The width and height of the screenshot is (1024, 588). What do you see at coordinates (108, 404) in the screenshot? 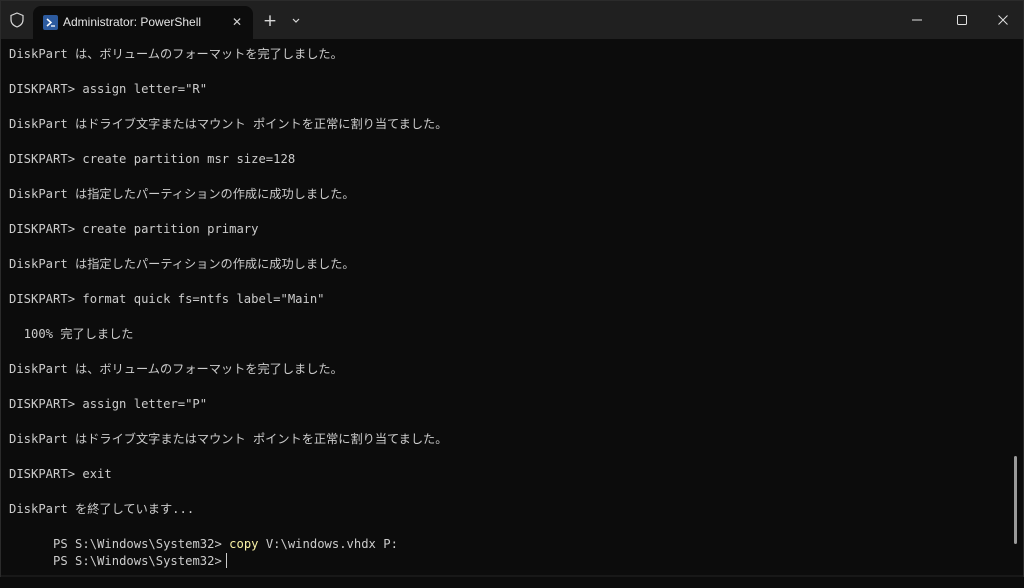
I see `terminal-line: DISKPART> assign letter="P"` at bounding box center [108, 404].